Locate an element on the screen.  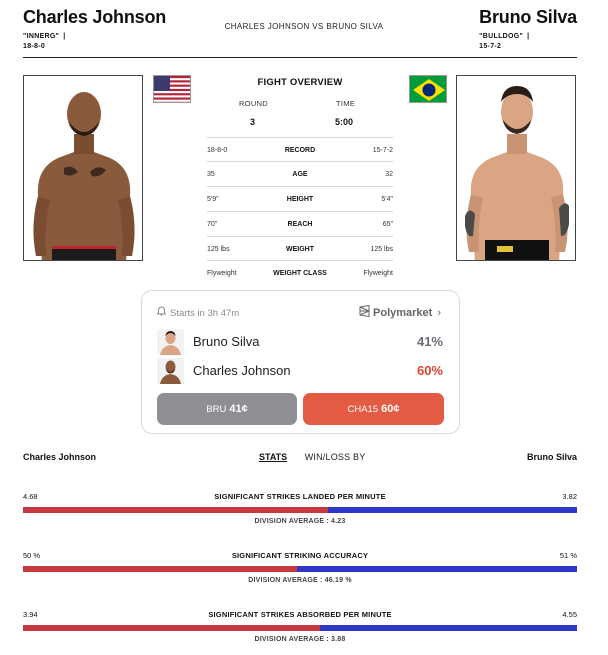
right-value: 65" is located at coordinates (387, 224).